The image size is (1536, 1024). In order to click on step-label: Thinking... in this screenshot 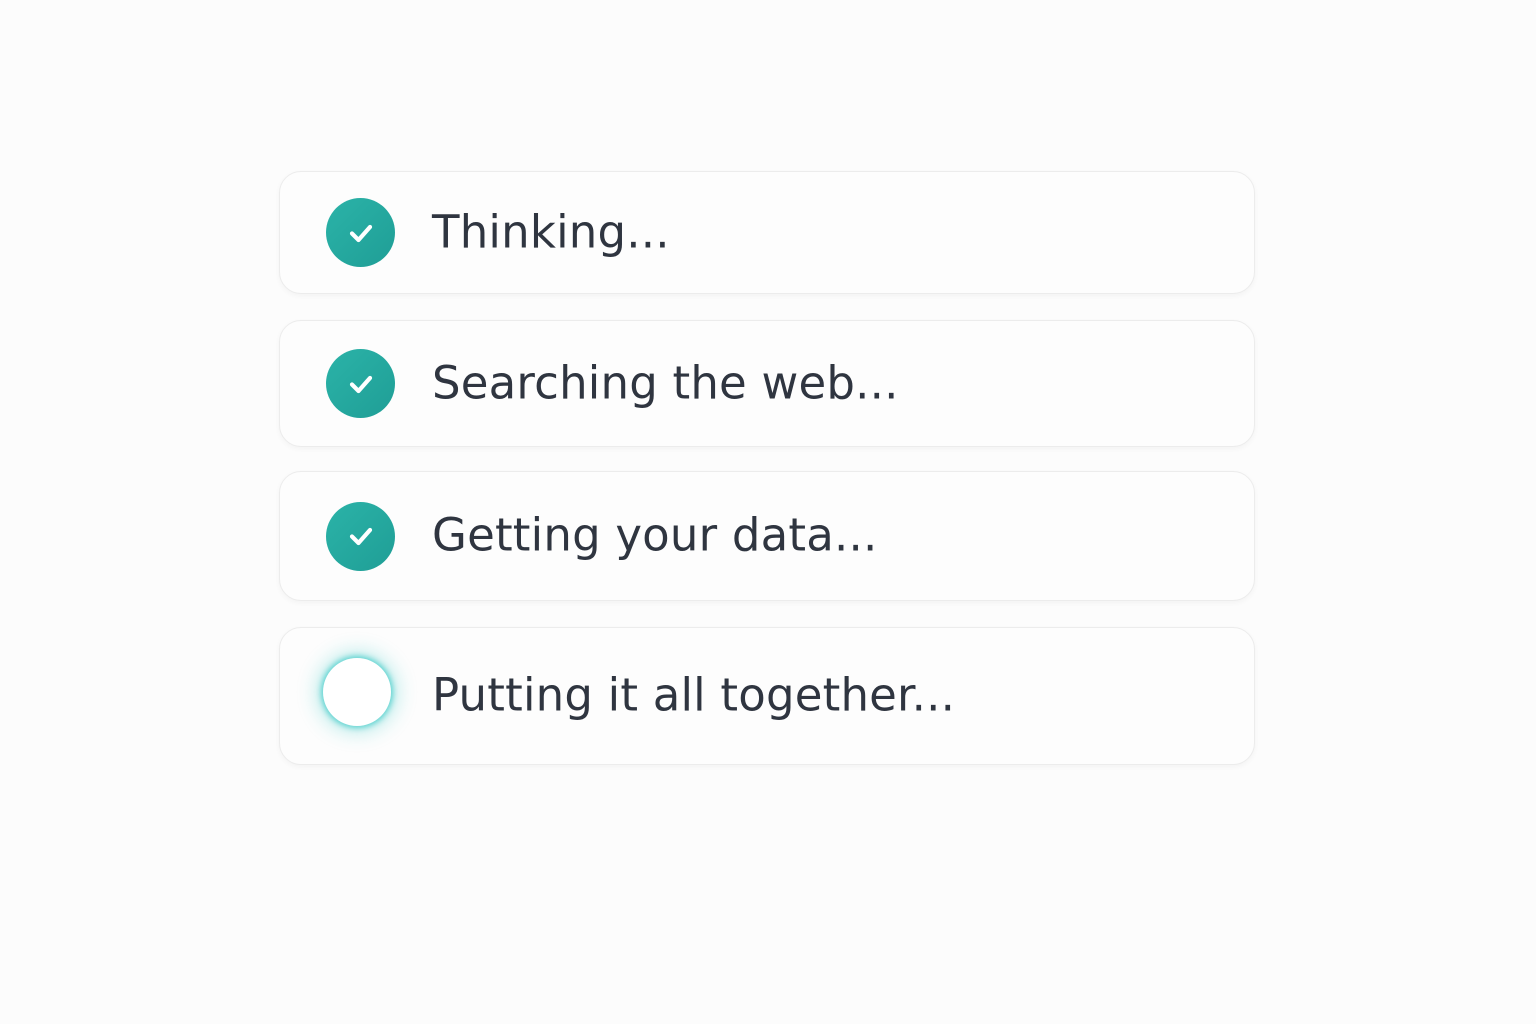, I will do `click(551, 231)`.